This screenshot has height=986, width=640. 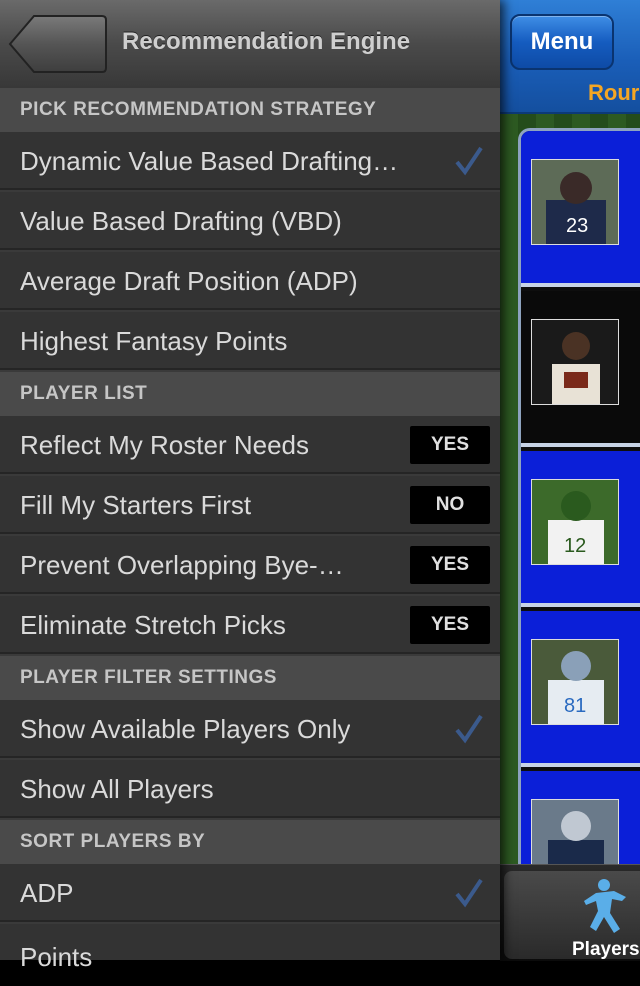 What do you see at coordinates (250, 789) in the screenshot?
I see `filter-option-all-players: Show All Players` at bounding box center [250, 789].